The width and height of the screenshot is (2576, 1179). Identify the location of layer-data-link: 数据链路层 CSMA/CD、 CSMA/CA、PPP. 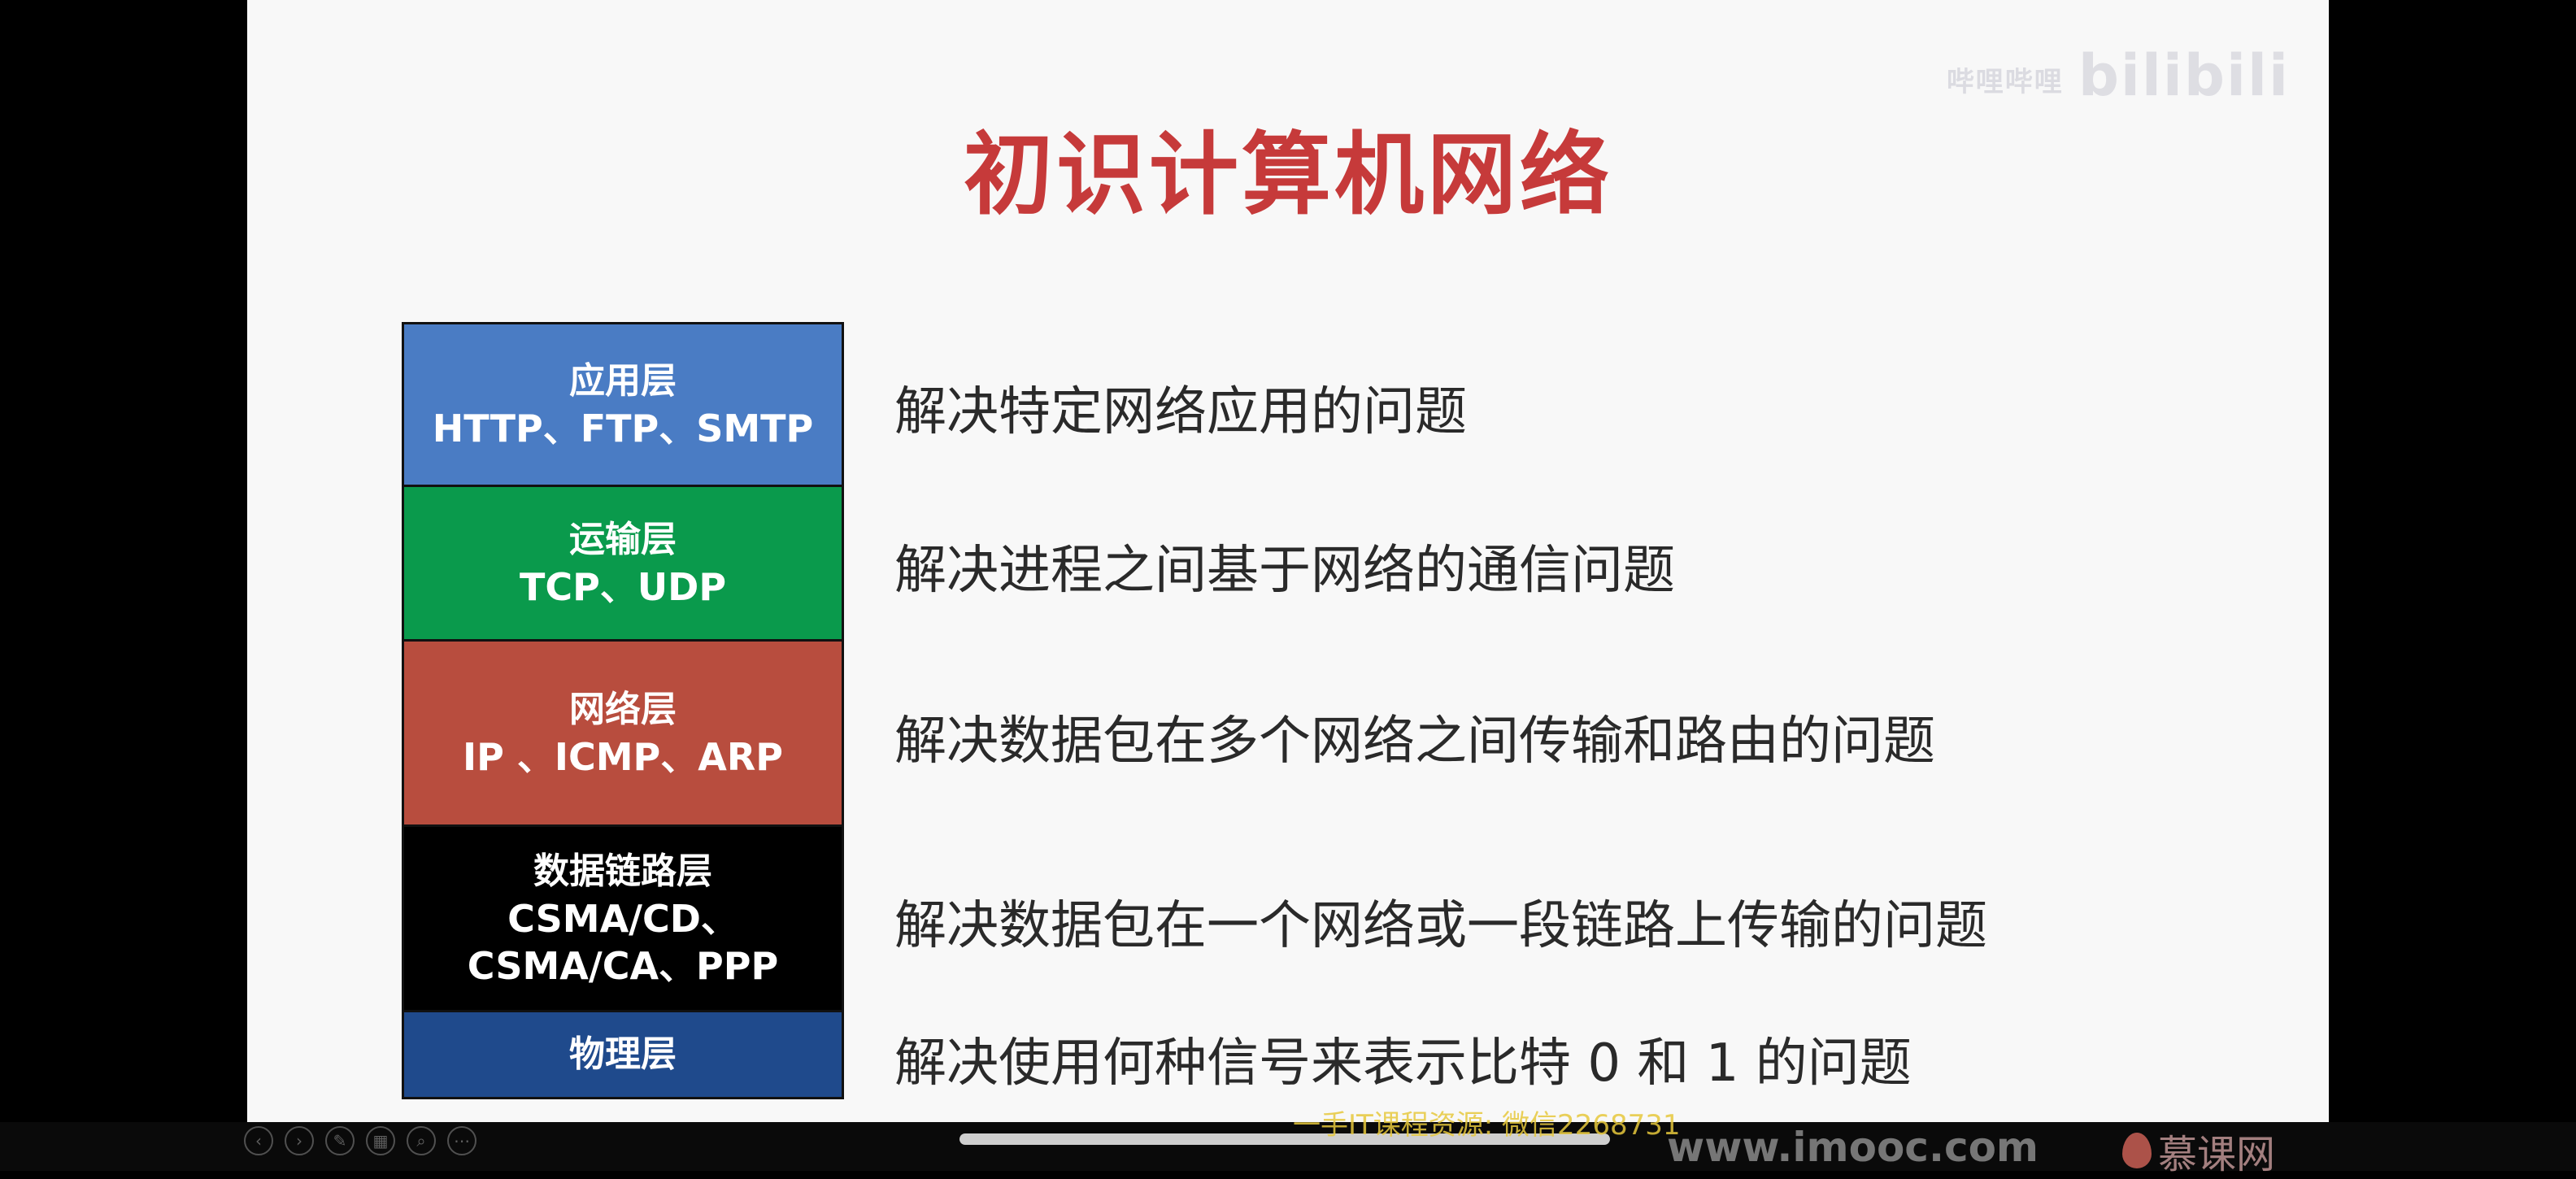
(623, 920).